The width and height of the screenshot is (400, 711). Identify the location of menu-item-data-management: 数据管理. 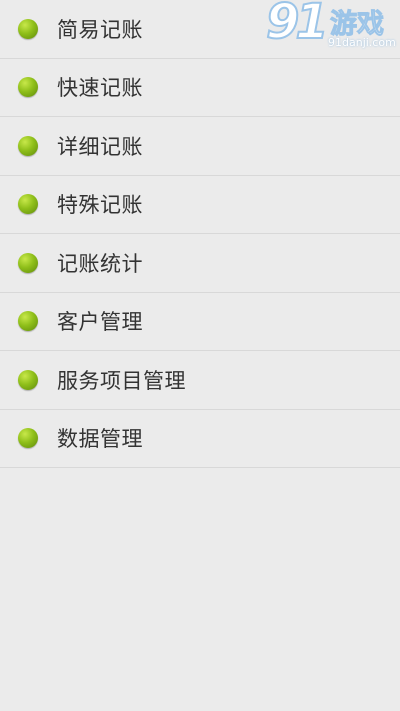
(200, 439).